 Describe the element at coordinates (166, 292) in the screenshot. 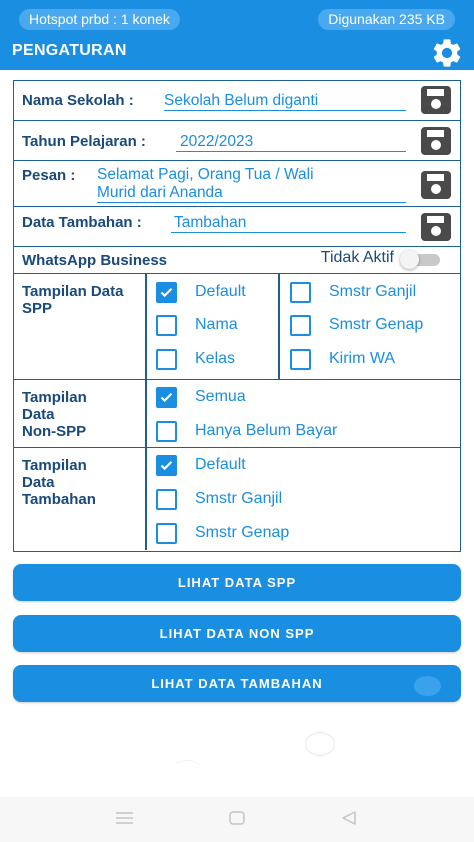

I see `spp-default-checkbox` at that location.